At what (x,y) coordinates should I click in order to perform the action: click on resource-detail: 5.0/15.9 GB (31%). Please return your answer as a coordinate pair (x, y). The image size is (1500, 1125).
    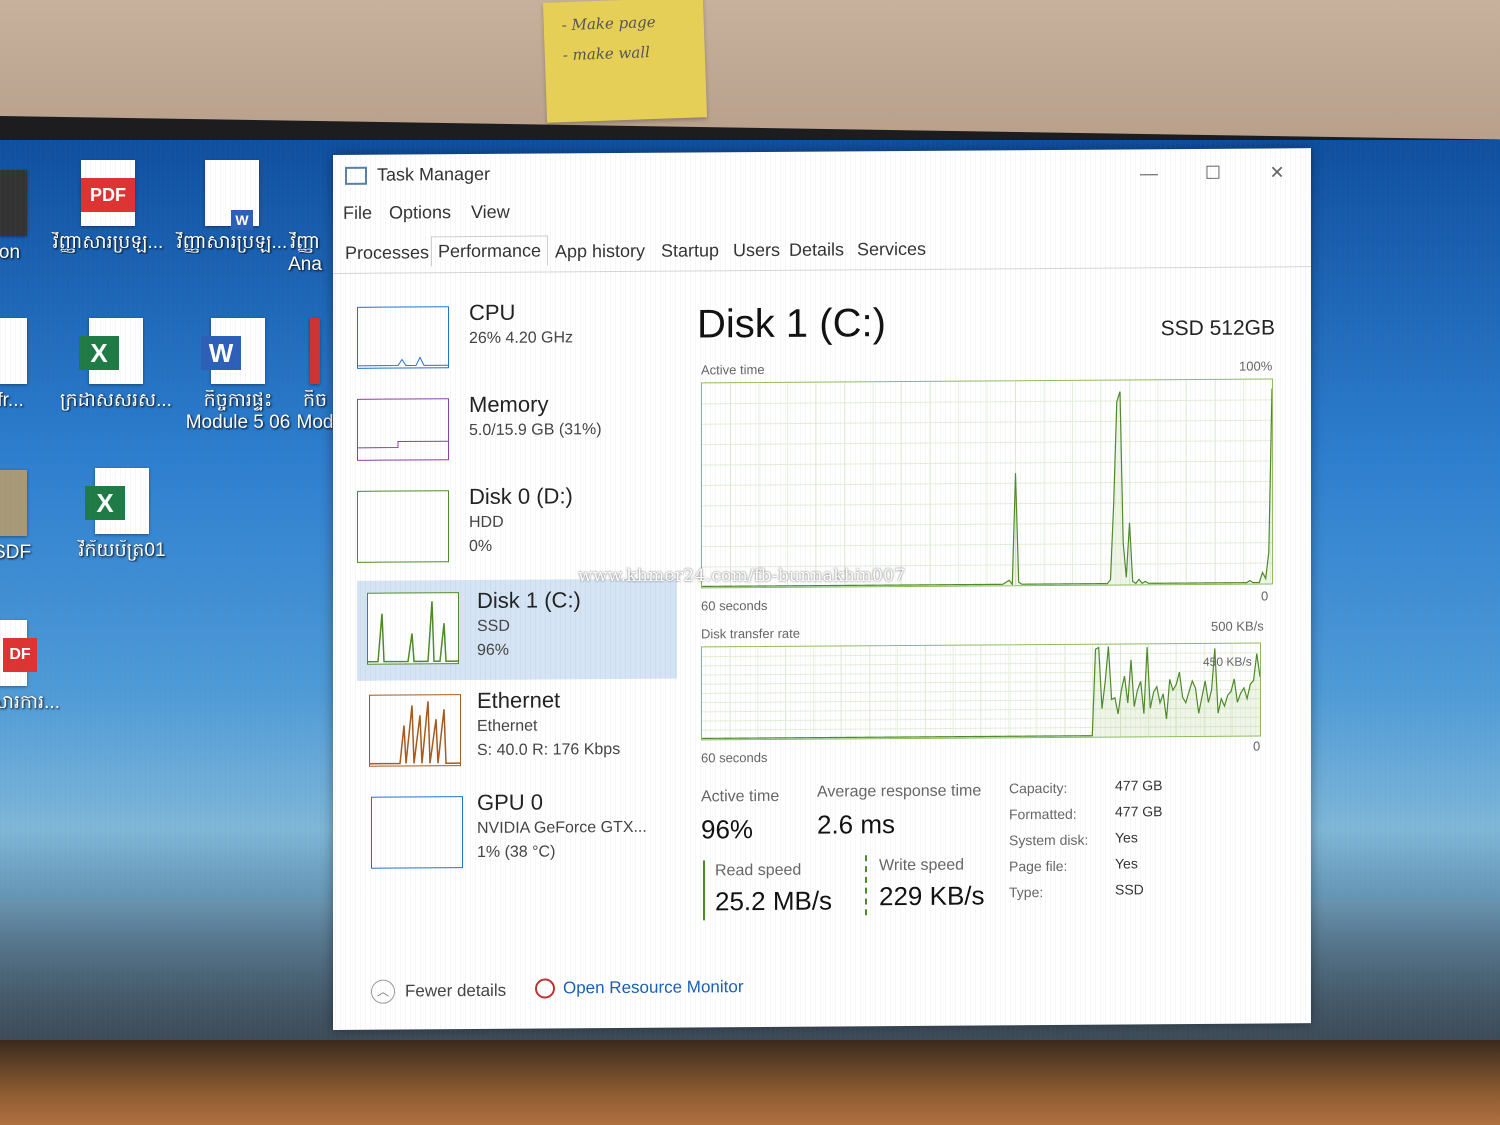
    Looking at the image, I should click on (535, 430).